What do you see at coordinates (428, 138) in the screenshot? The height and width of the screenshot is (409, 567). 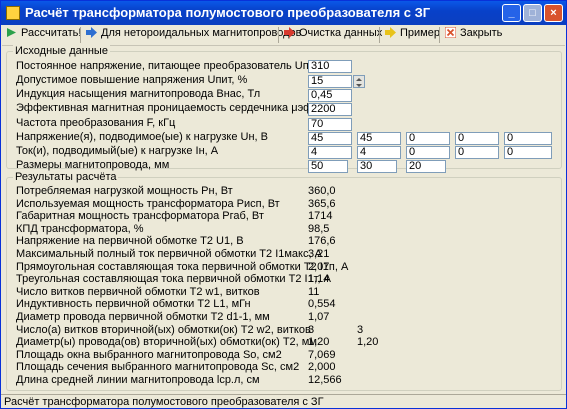 I see `load-voltage-field-3: 0` at bounding box center [428, 138].